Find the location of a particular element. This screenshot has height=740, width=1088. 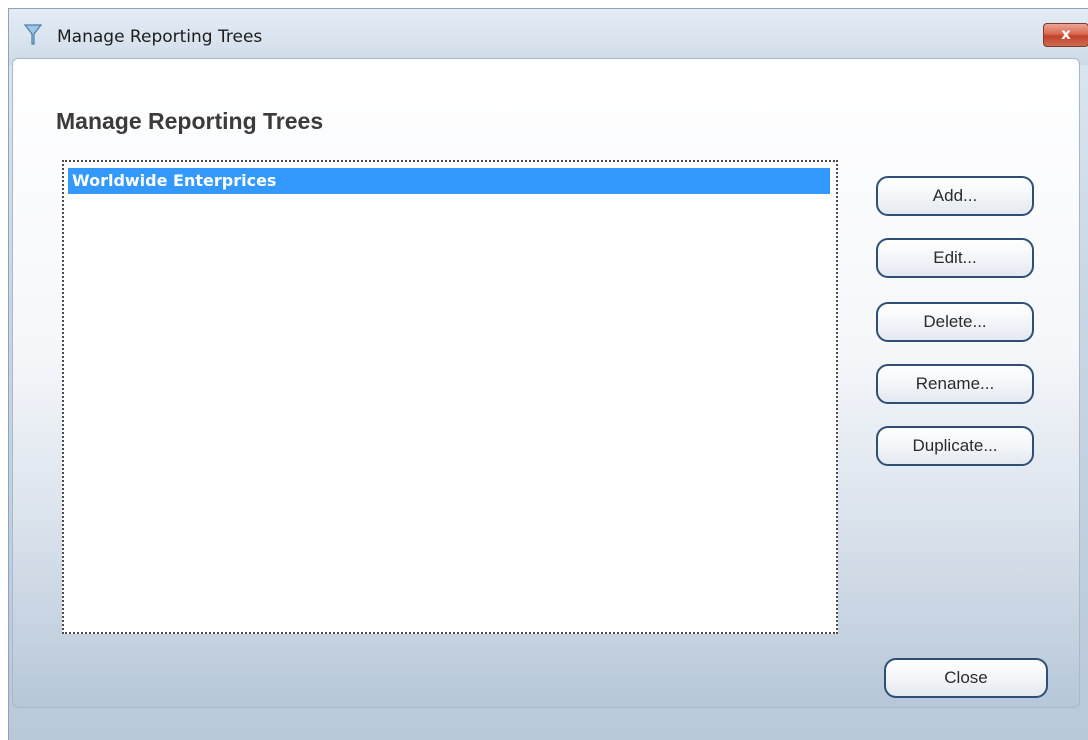

window-title: Manage Reporting Trees is located at coordinates (160, 37).